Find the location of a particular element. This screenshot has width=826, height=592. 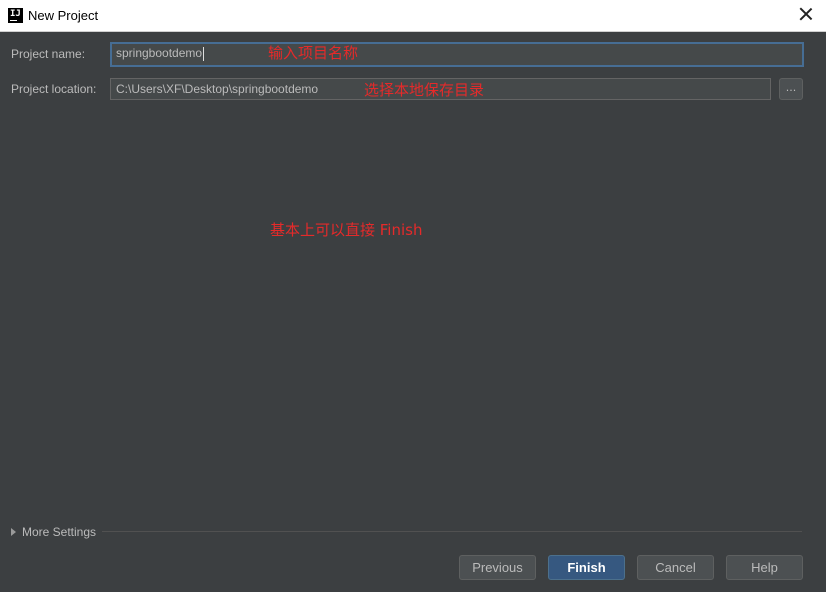

project-location-label: Project location: is located at coordinates (54, 89).